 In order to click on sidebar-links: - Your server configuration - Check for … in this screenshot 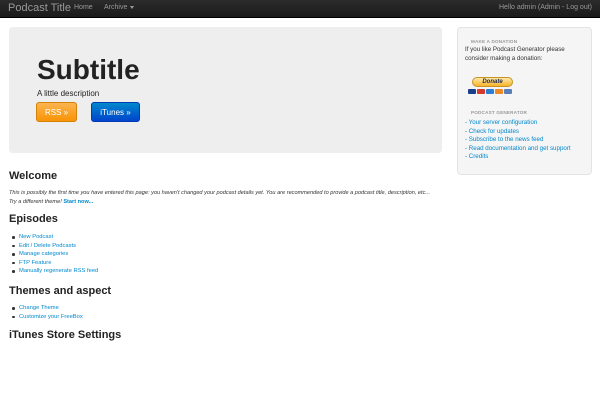, I will do `click(518, 140)`.